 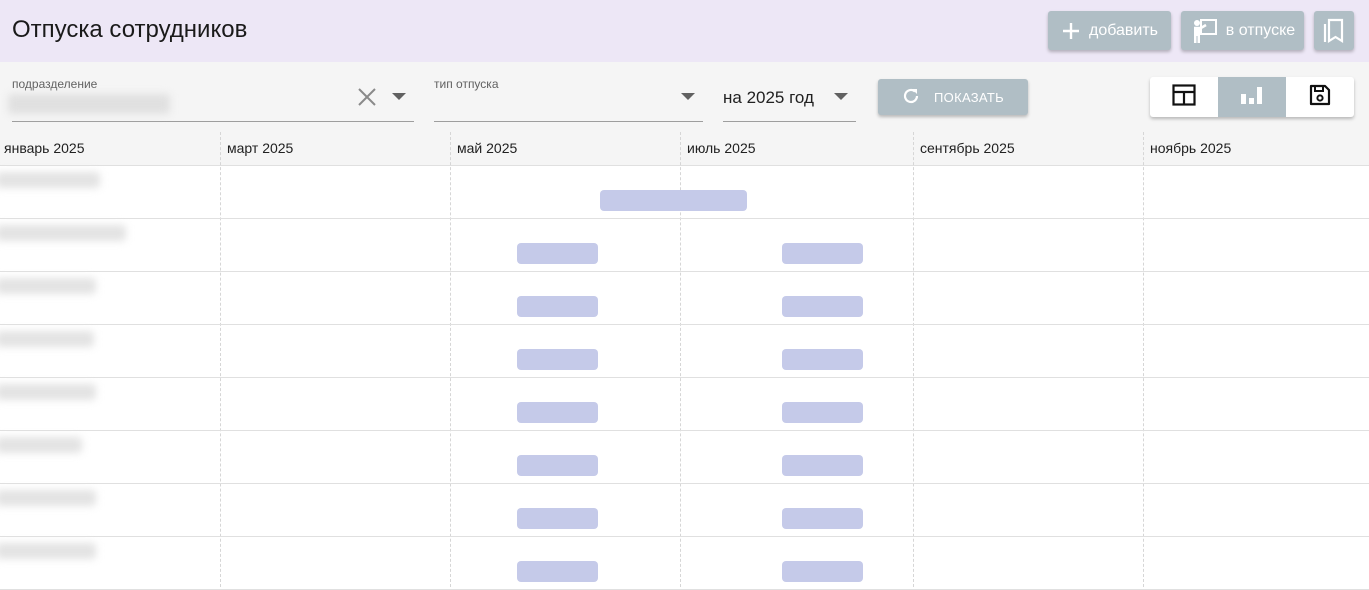 I want to click on show-button-label: ПОКАЗАТЬ, so click(x=969, y=97).